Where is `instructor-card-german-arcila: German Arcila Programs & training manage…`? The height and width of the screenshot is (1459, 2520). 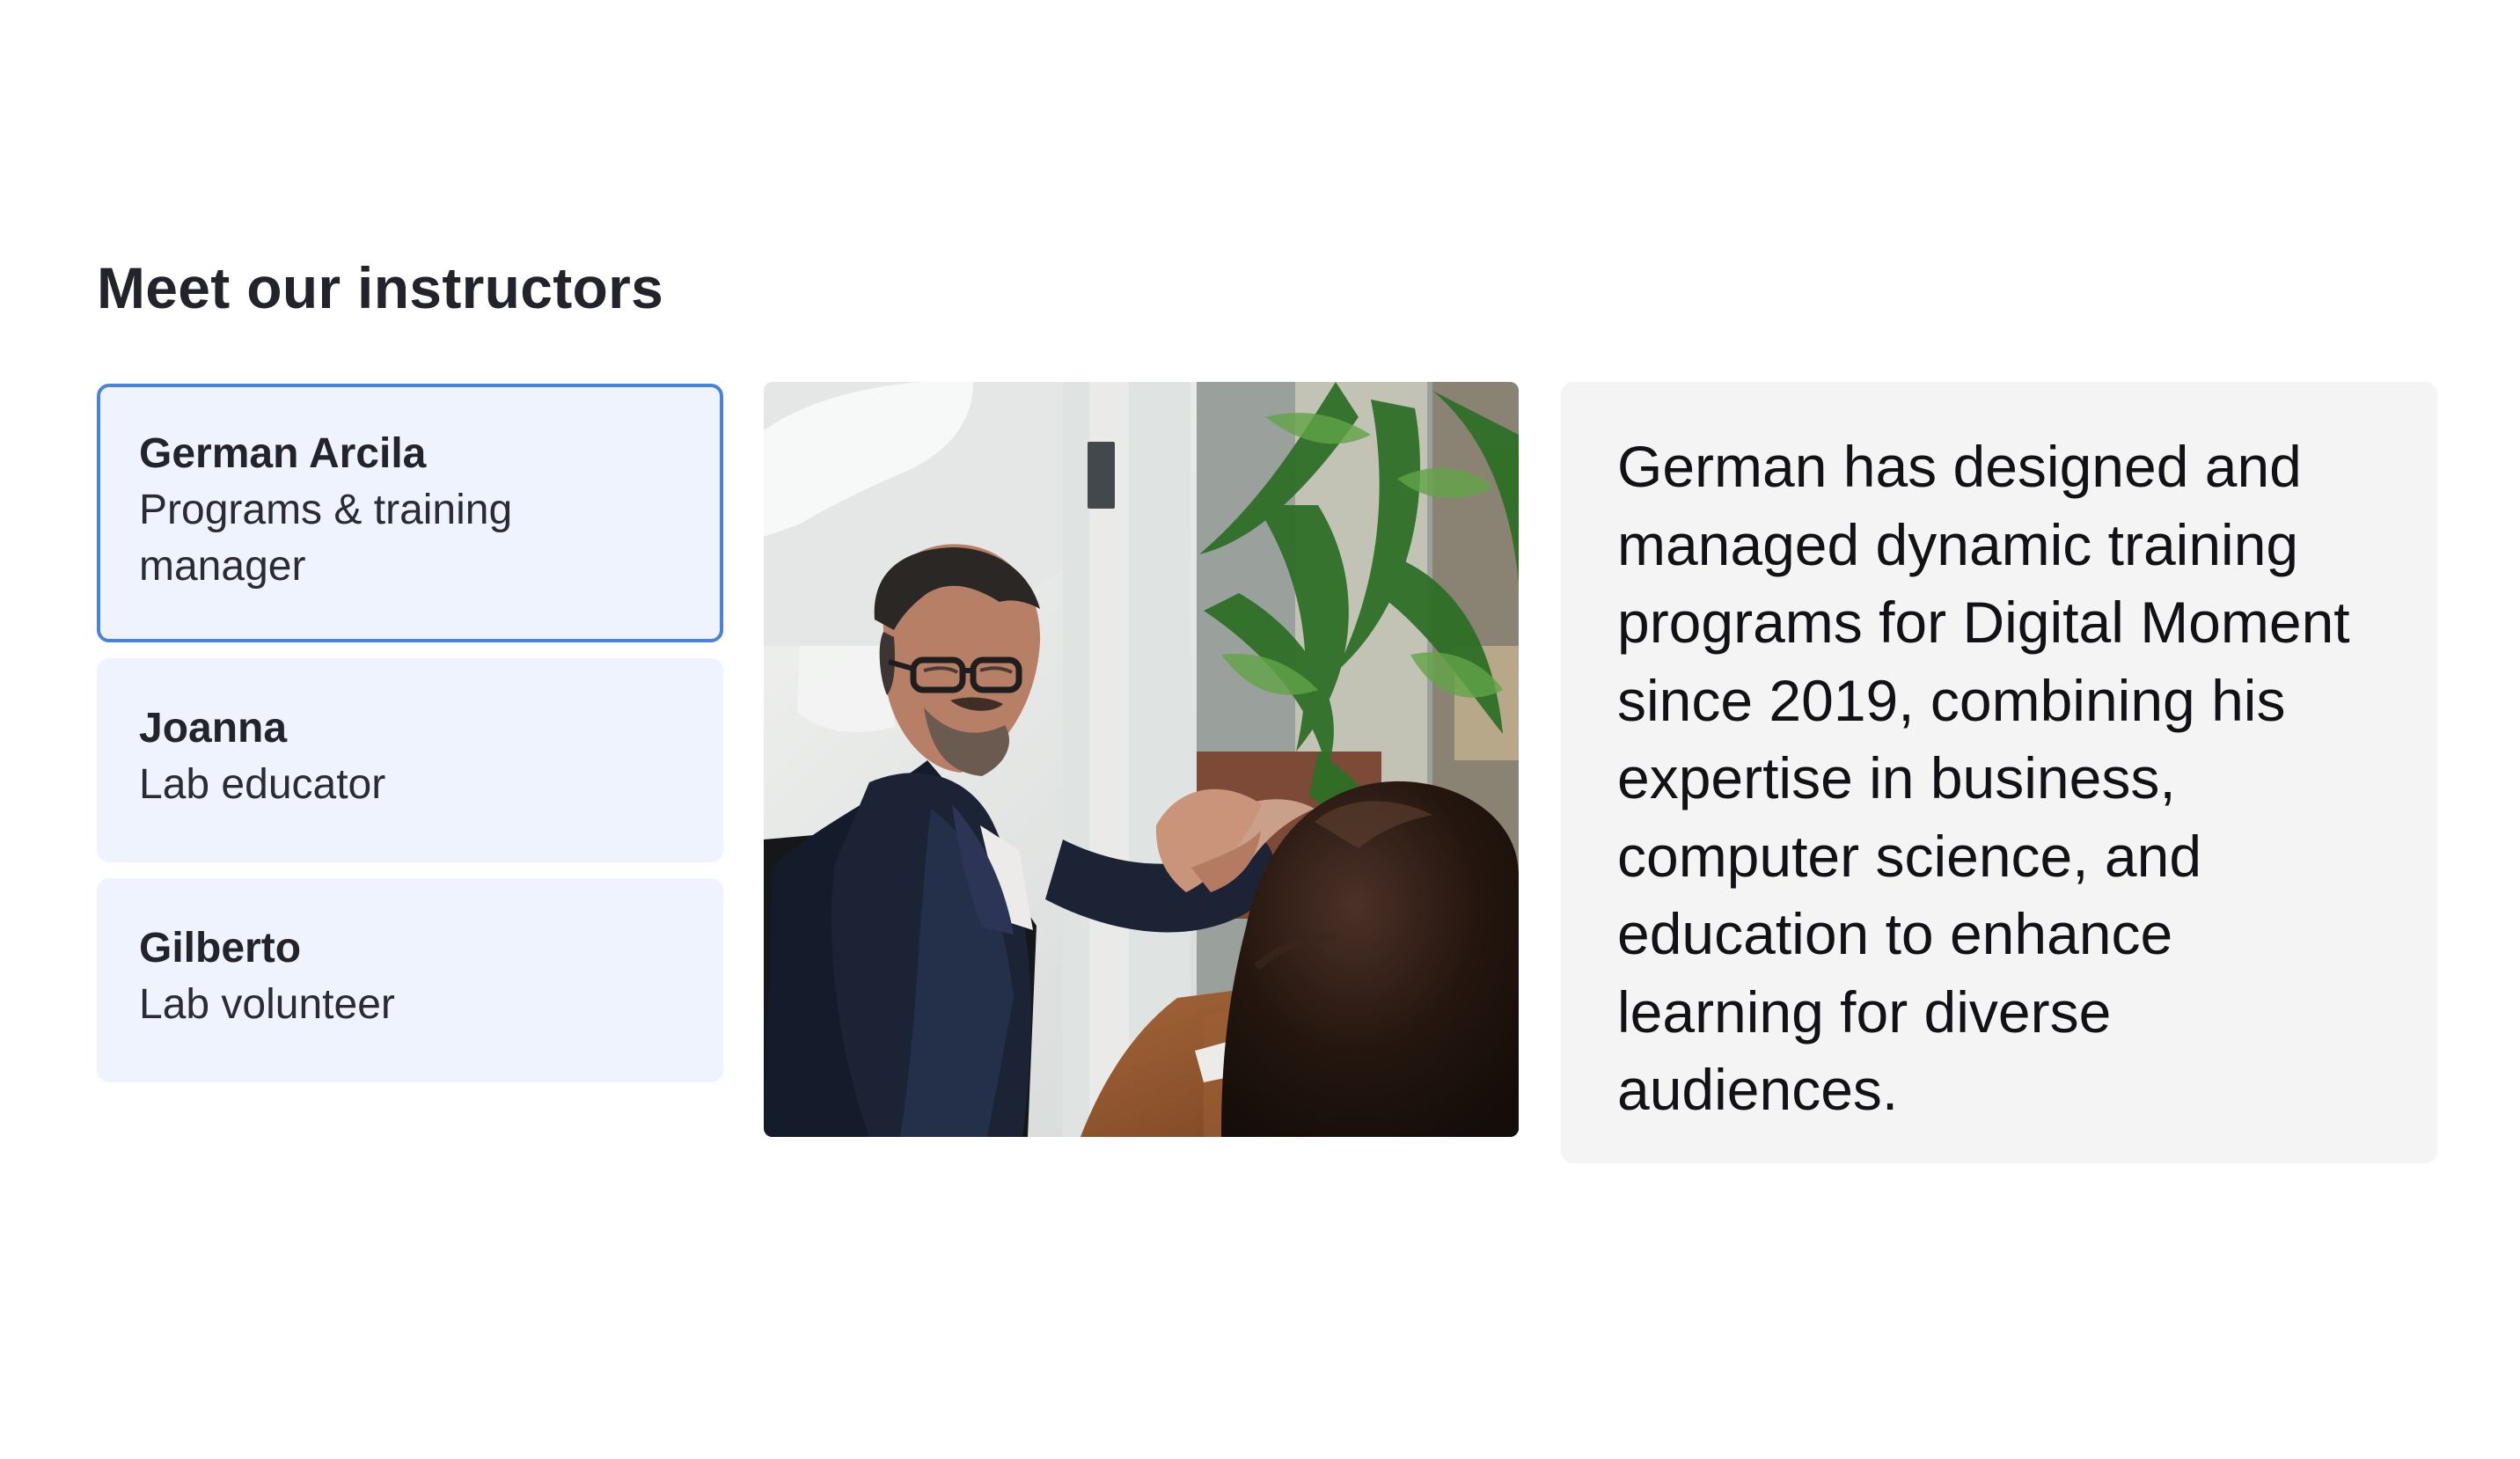
instructor-card-german-arcila: German Arcila Programs & training manage… is located at coordinates (410, 513).